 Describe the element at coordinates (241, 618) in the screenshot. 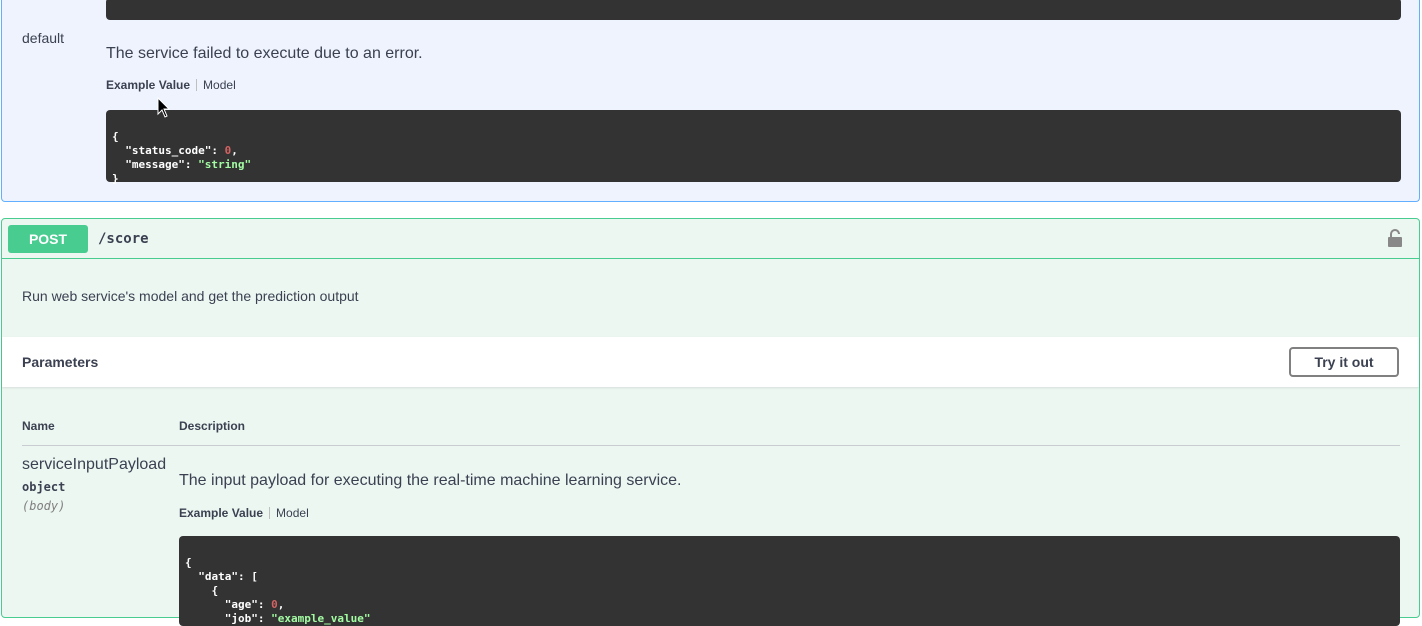

I see `code-key: "job"` at that location.